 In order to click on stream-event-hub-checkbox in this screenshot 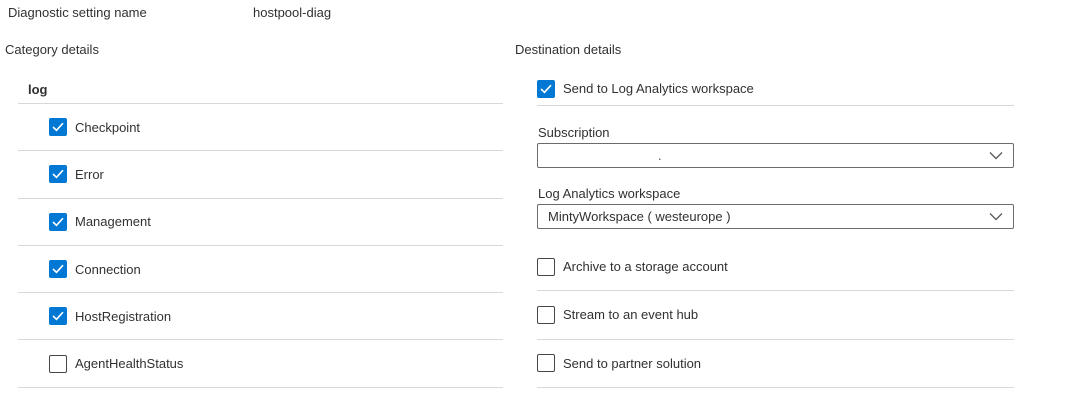, I will do `click(546, 314)`.